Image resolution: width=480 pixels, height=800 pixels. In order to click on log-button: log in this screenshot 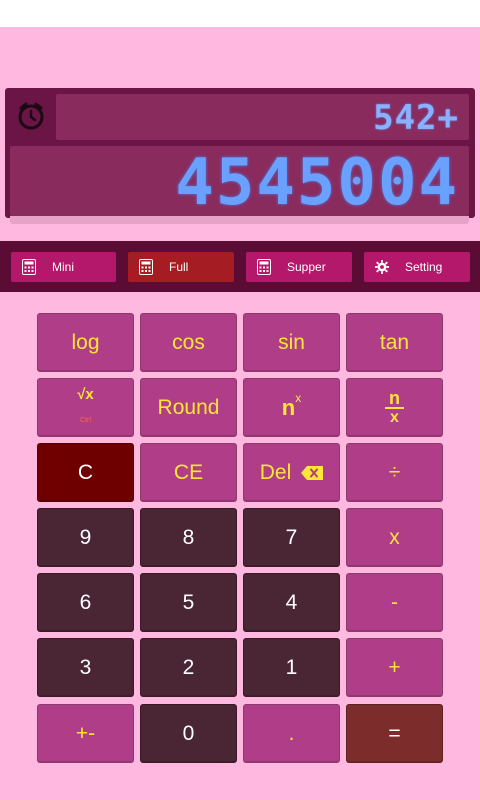, I will do `click(85, 342)`.